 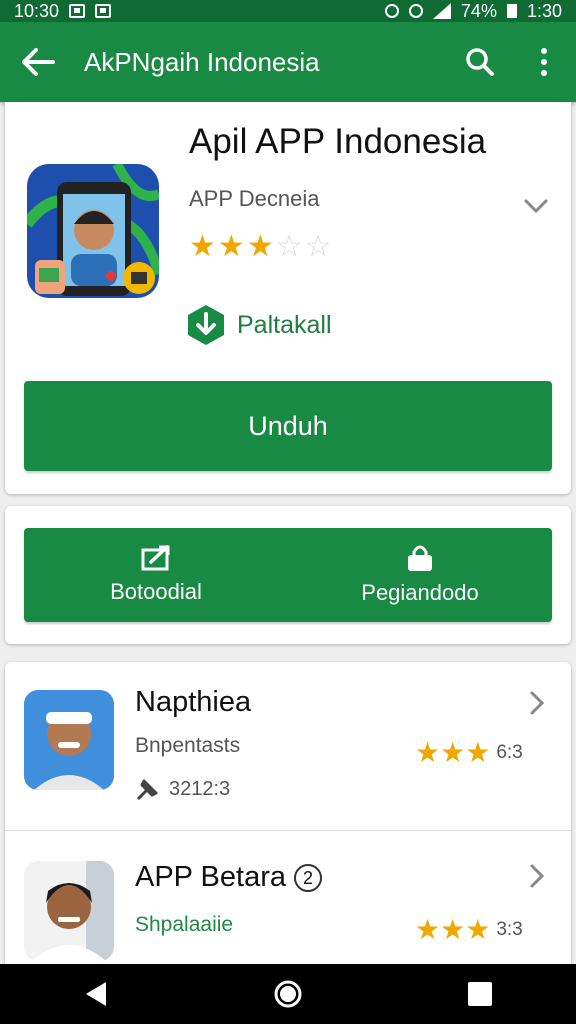 I want to click on list-item-meta: 3212:3, so click(x=182, y=789).